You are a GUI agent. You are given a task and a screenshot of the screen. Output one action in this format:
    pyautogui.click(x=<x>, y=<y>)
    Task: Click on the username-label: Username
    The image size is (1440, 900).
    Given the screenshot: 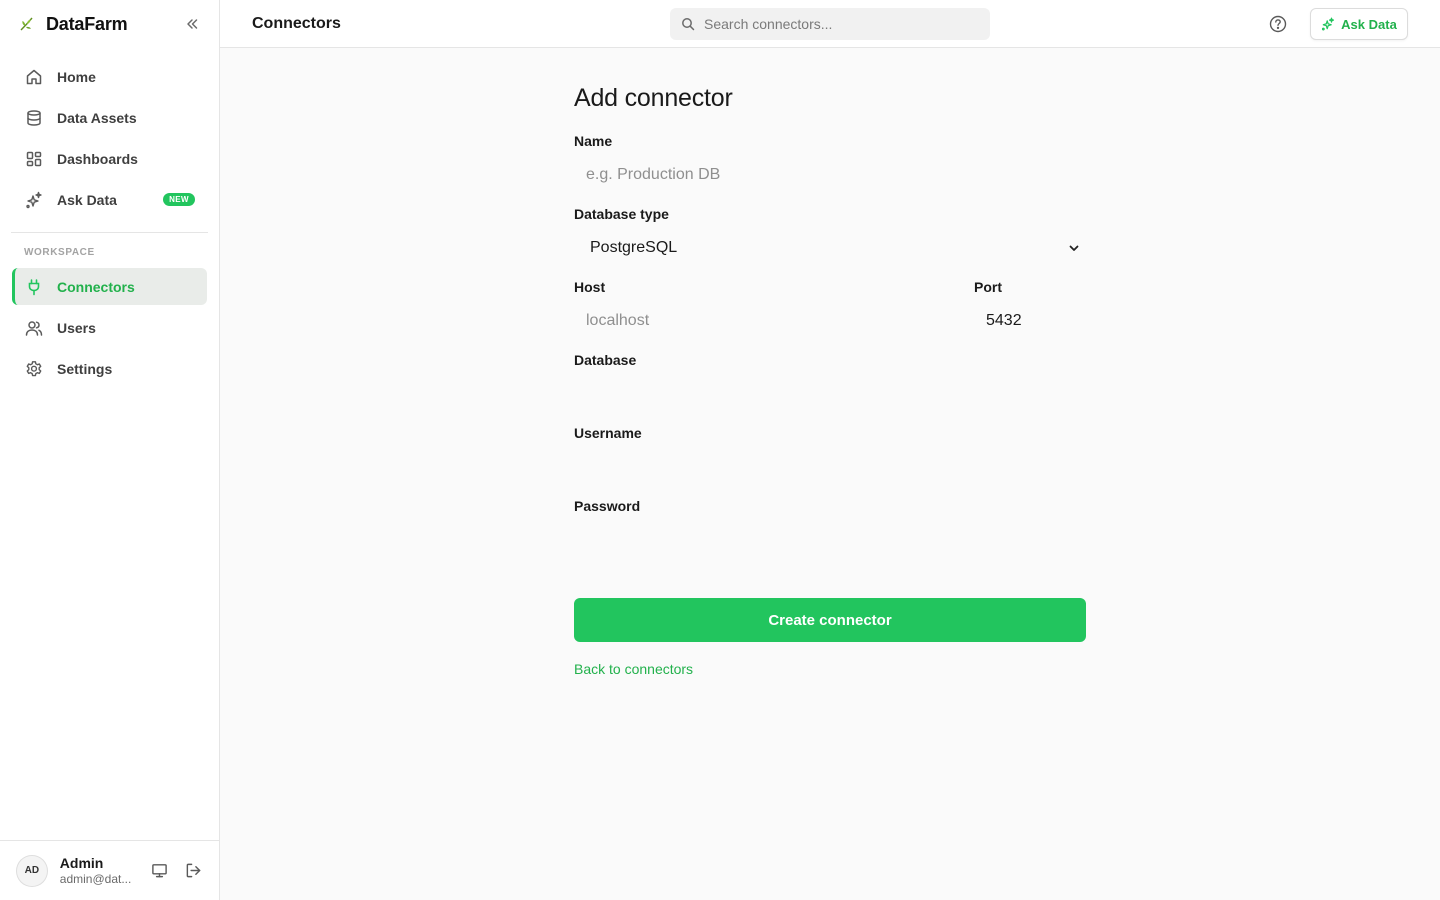 What is the action you would take?
    pyautogui.click(x=608, y=433)
    